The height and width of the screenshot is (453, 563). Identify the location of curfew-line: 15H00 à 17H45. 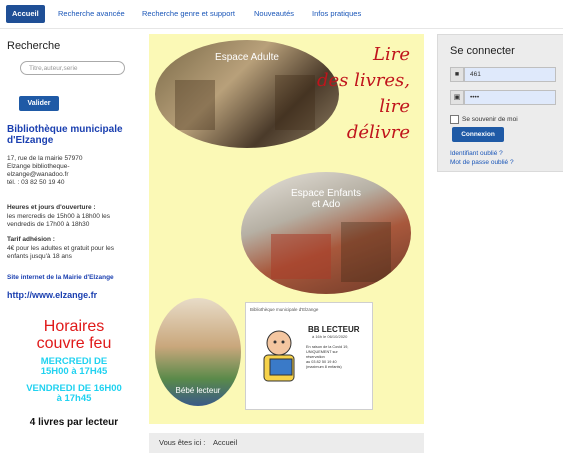
(74, 371).